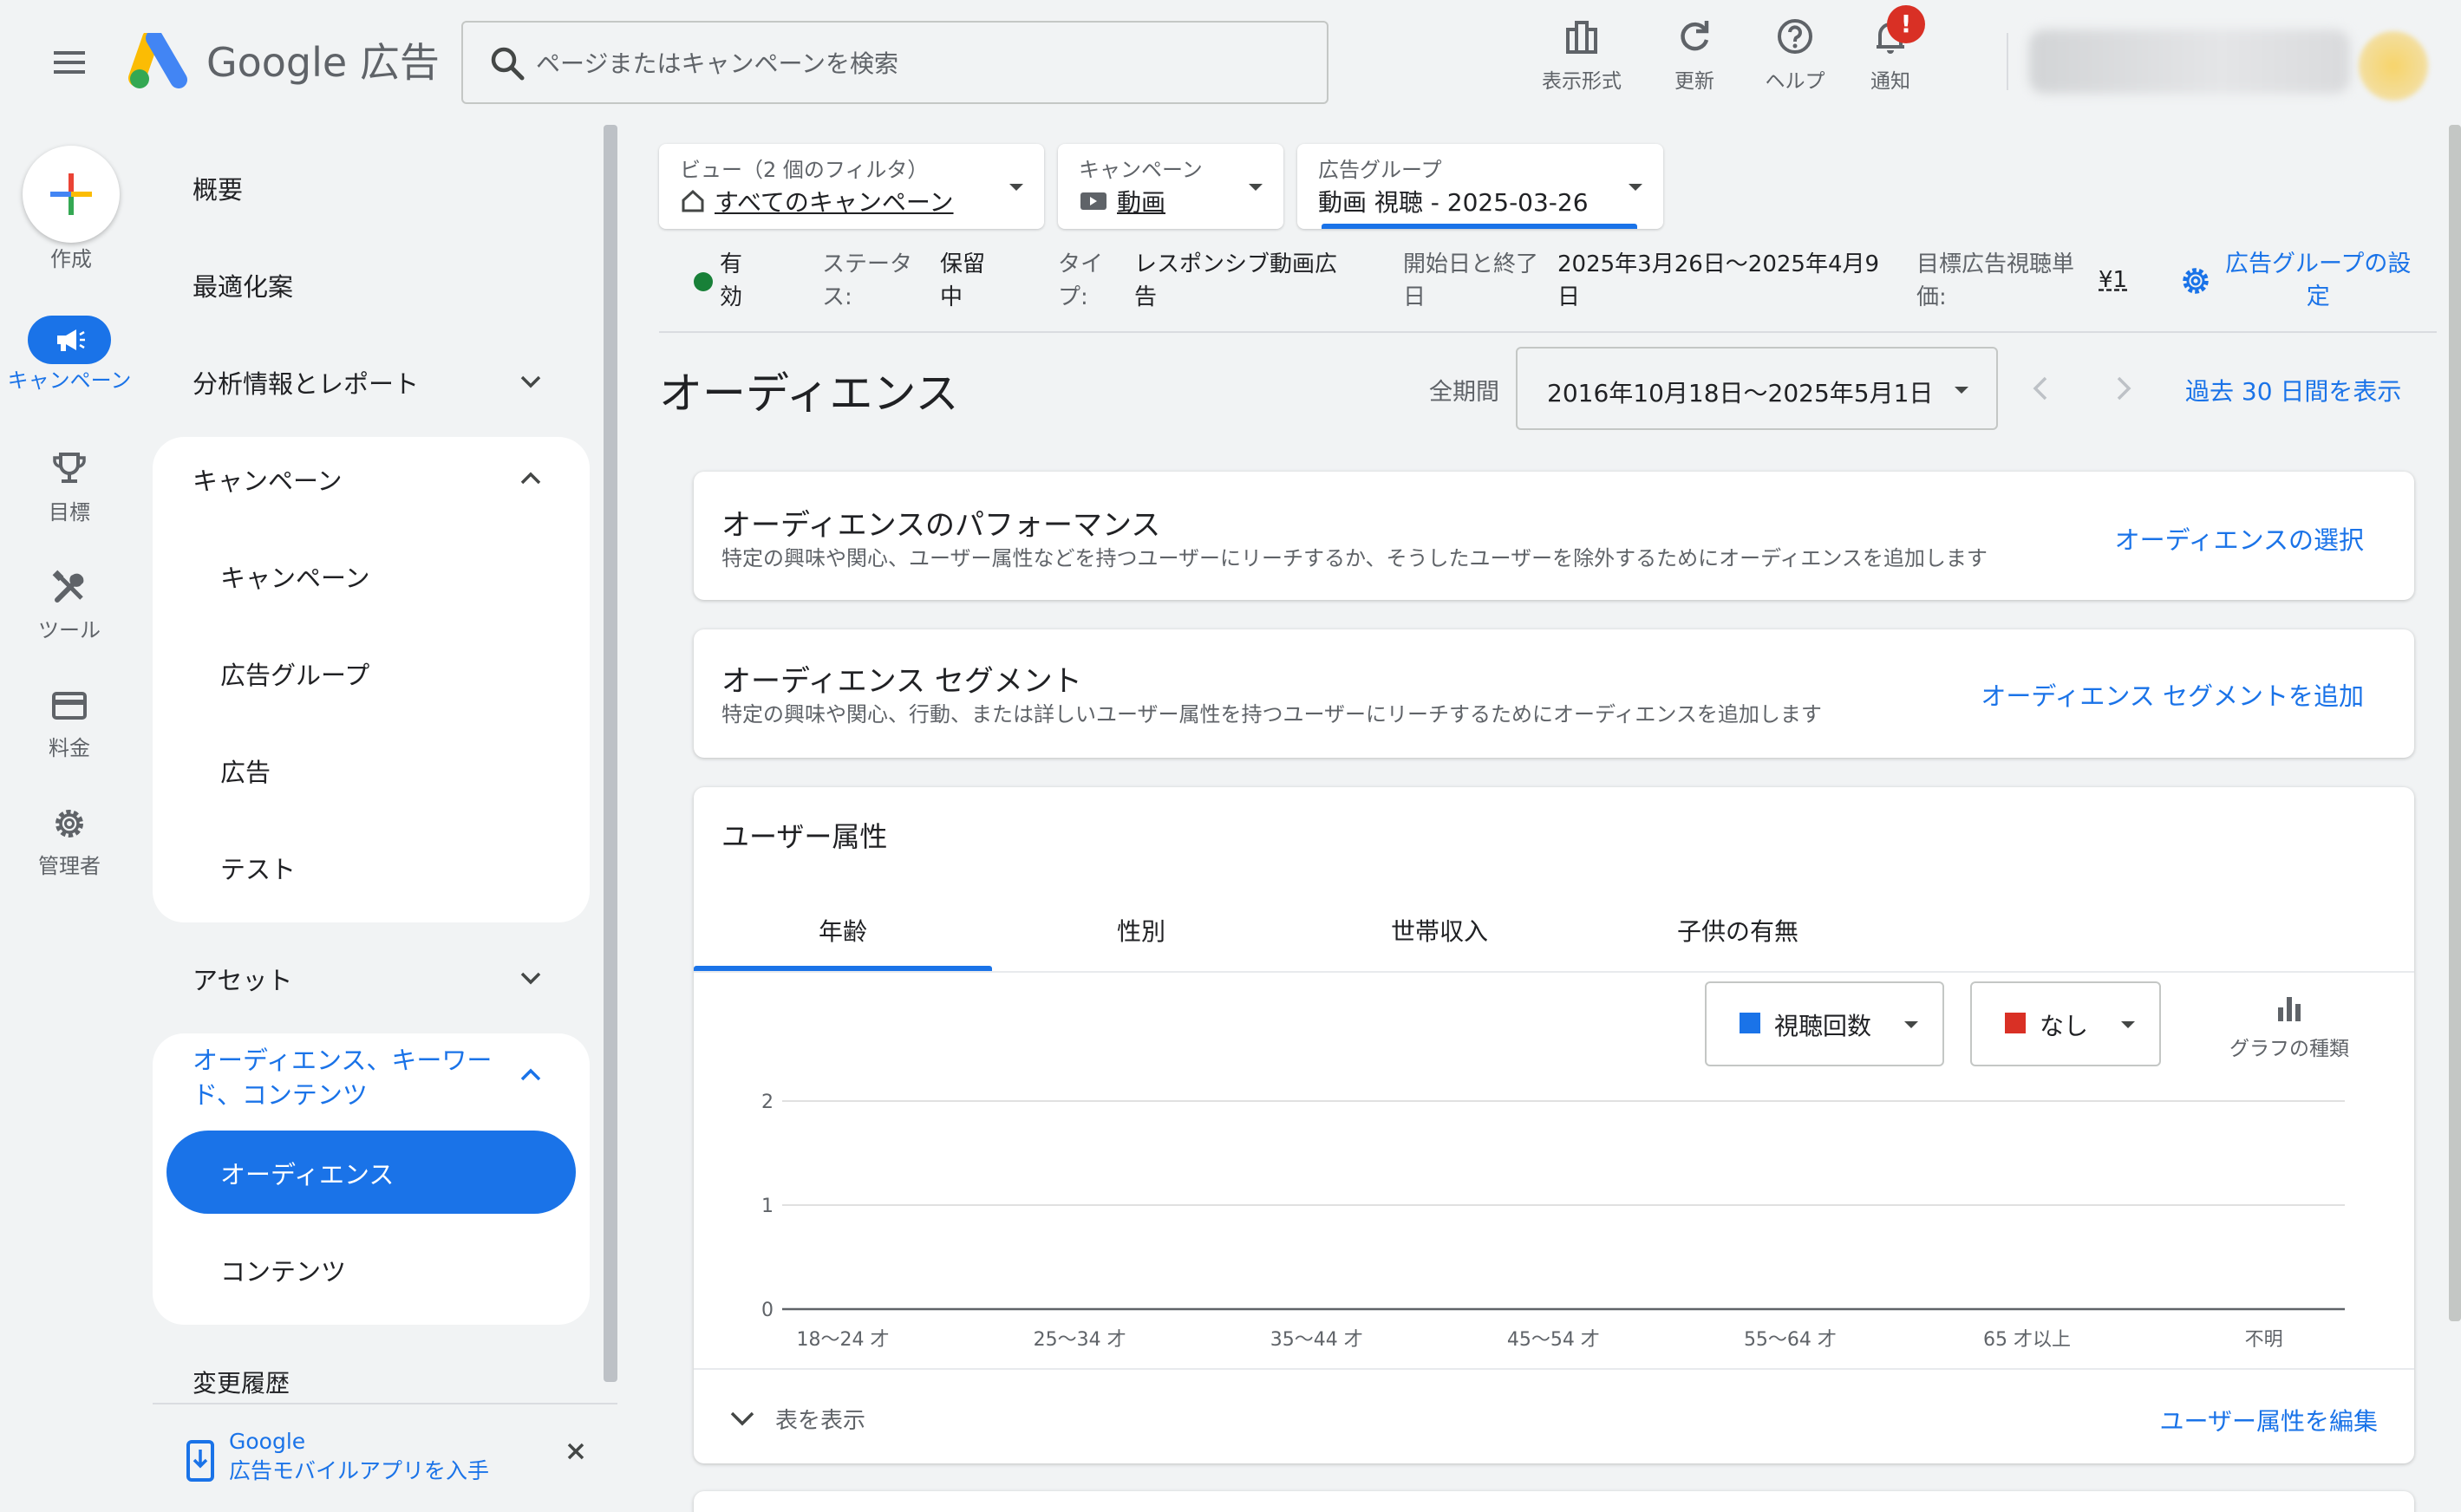 The height and width of the screenshot is (1512, 2461). What do you see at coordinates (867, 280) in the screenshot?
I see `status-label: ステータ ス:` at bounding box center [867, 280].